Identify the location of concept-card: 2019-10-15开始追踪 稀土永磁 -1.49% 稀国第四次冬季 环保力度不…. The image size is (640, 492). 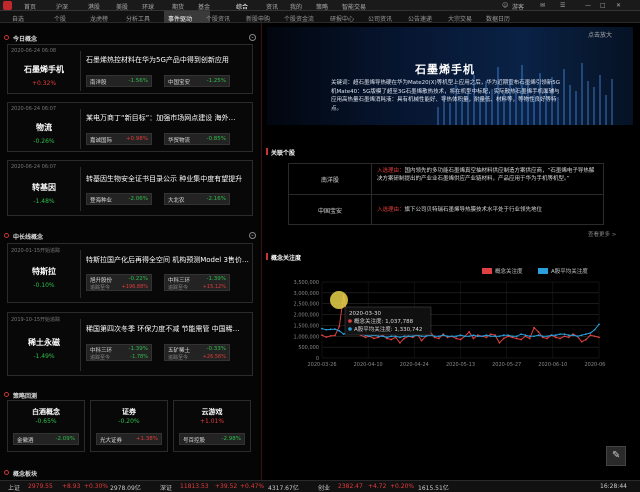
(130, 344).